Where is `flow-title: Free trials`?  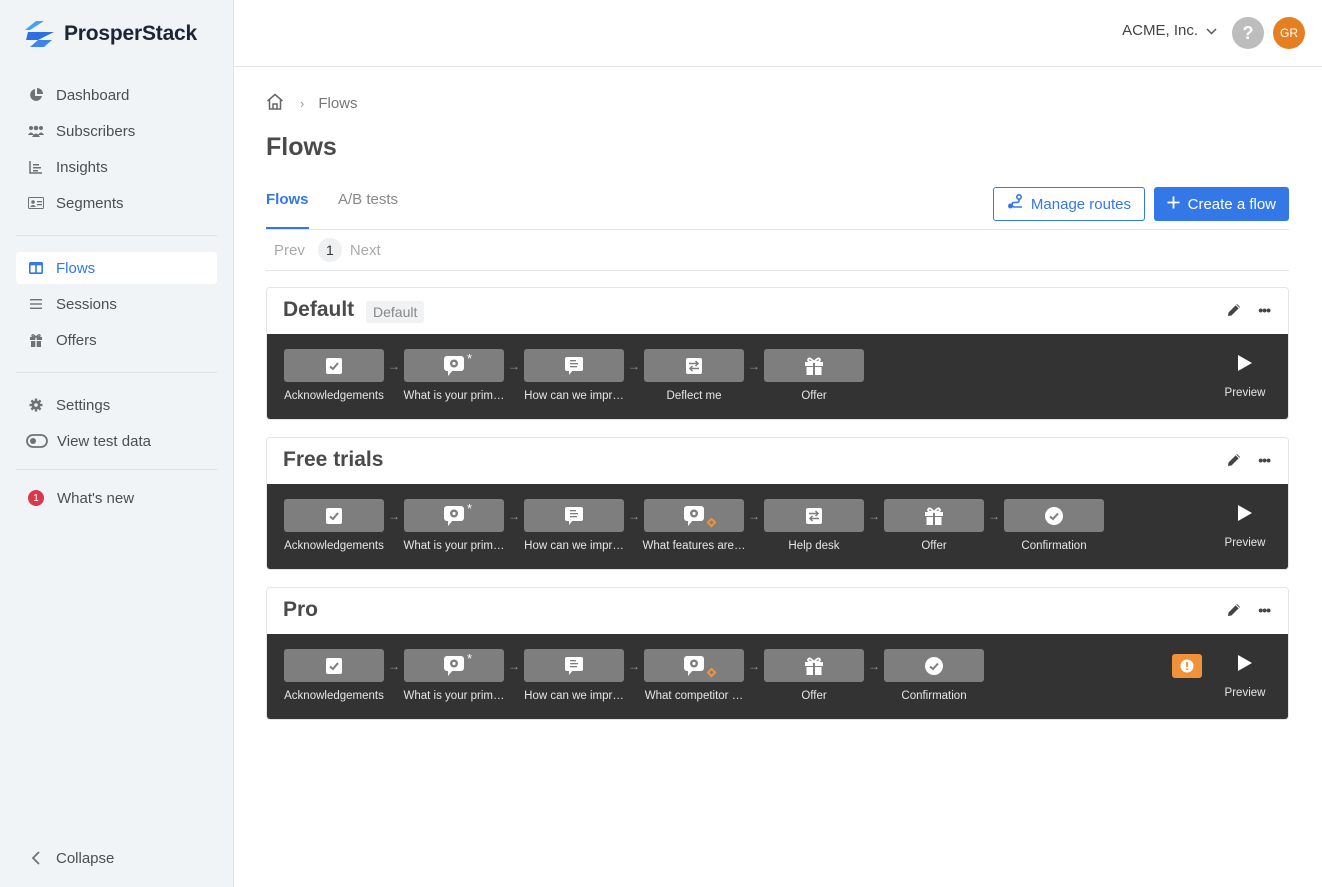 flow-title: Free trials is located at coordinates (333, 460).